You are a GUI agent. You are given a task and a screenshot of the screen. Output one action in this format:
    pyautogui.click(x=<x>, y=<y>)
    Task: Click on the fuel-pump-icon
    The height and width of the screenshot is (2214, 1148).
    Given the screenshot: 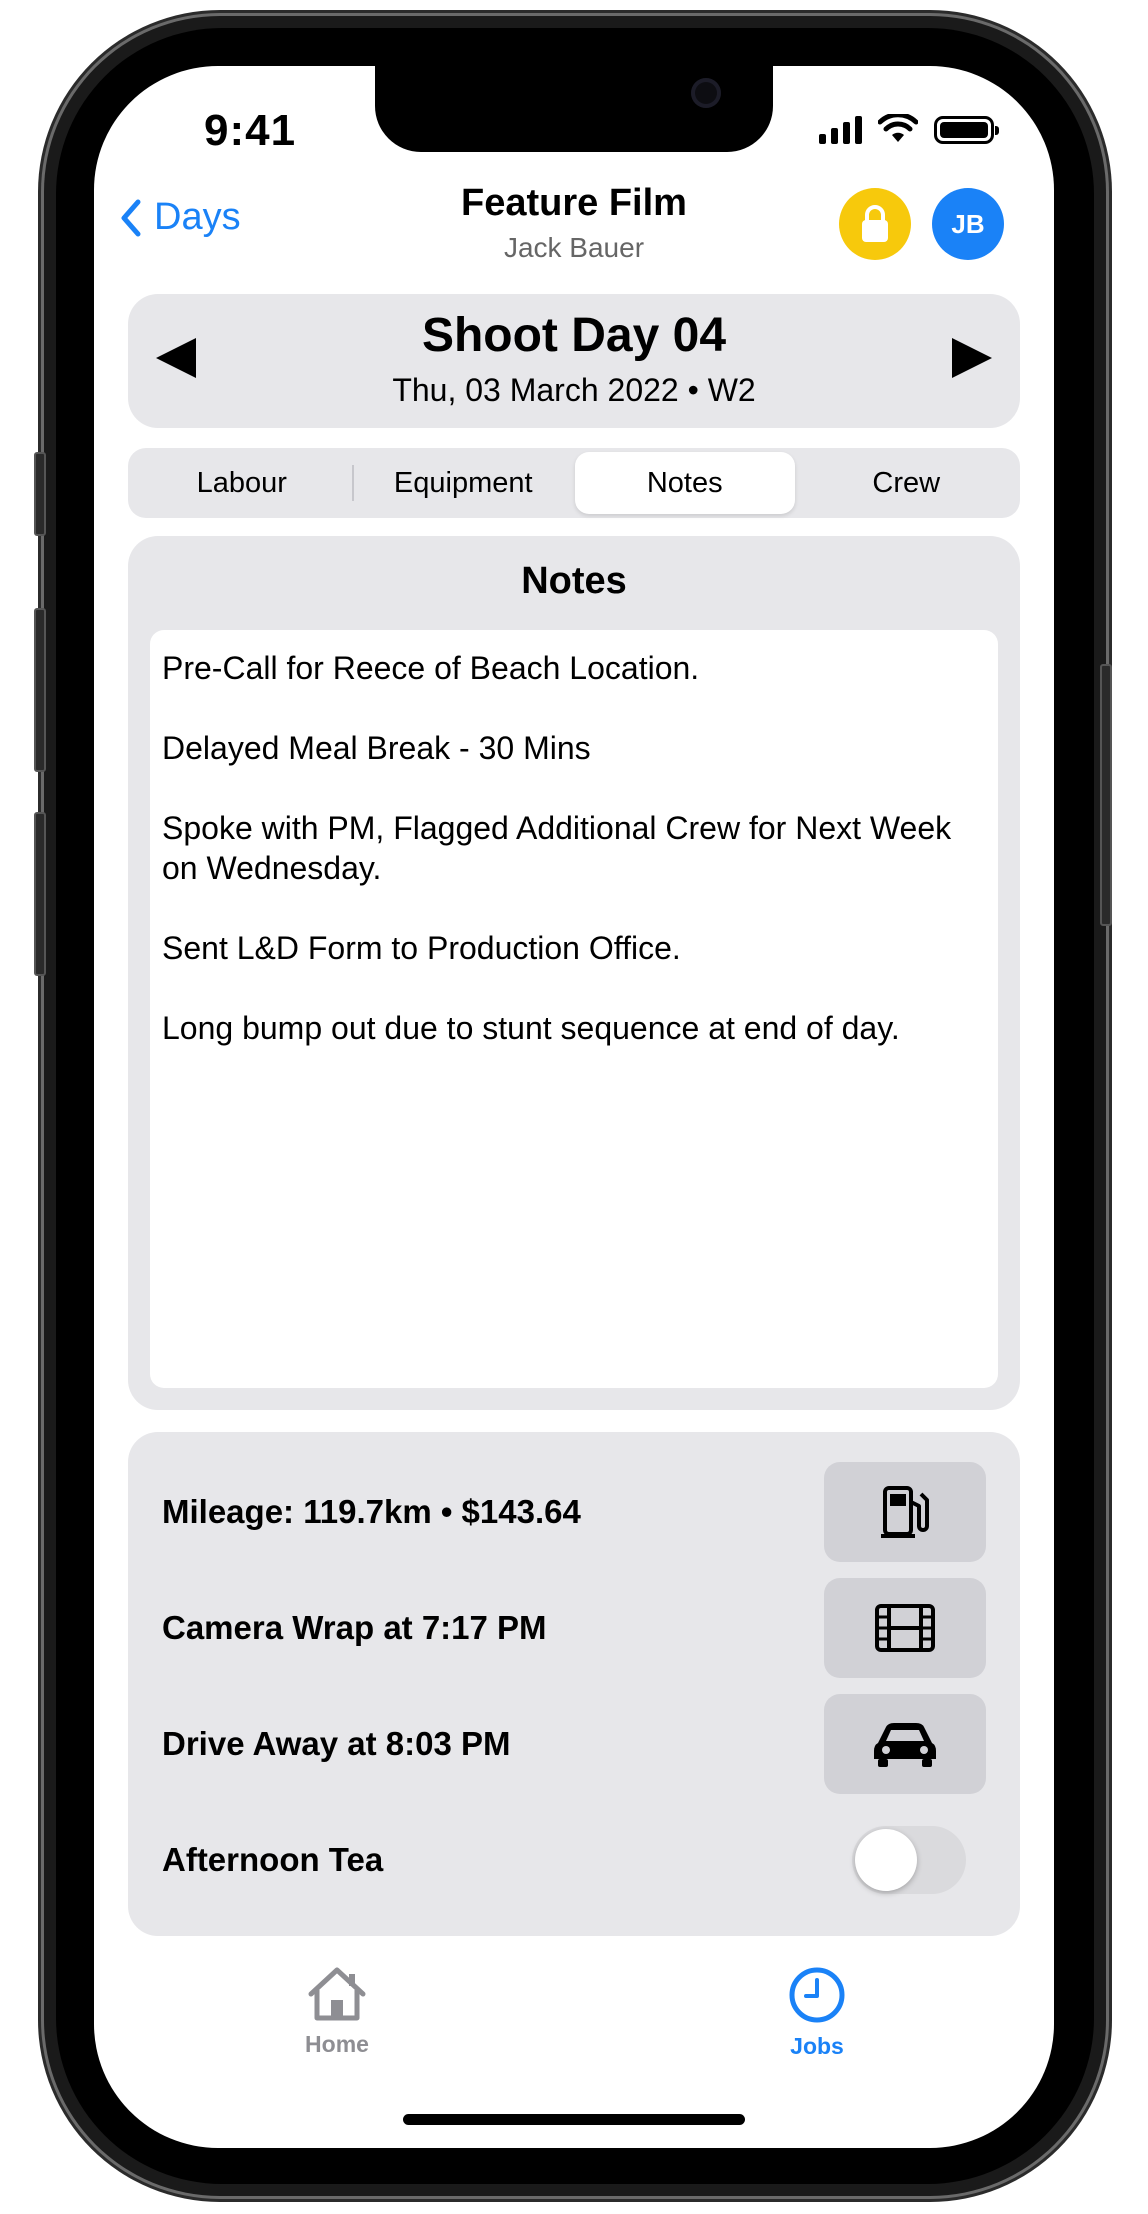 What is the action you would take?
    pyautogui.click(x=905, y=1512)
    